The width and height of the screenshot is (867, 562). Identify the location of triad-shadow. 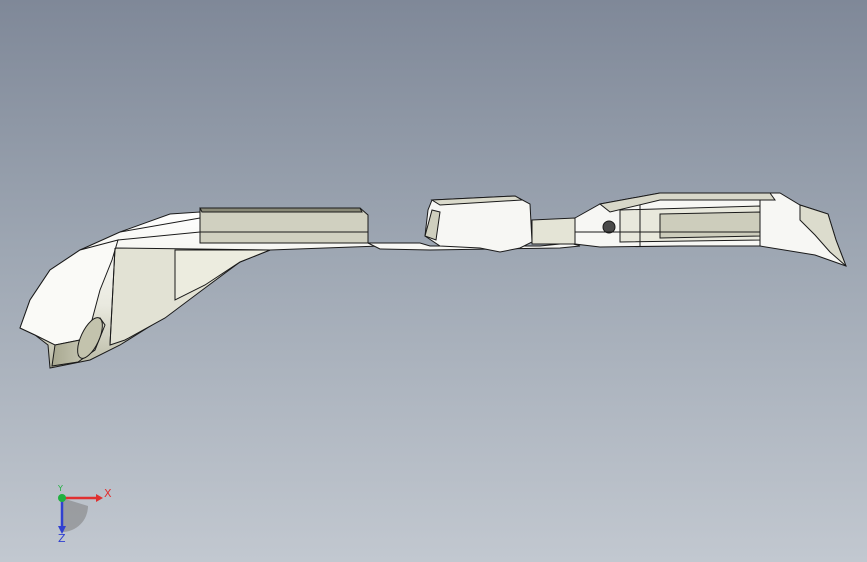
(75, 515).